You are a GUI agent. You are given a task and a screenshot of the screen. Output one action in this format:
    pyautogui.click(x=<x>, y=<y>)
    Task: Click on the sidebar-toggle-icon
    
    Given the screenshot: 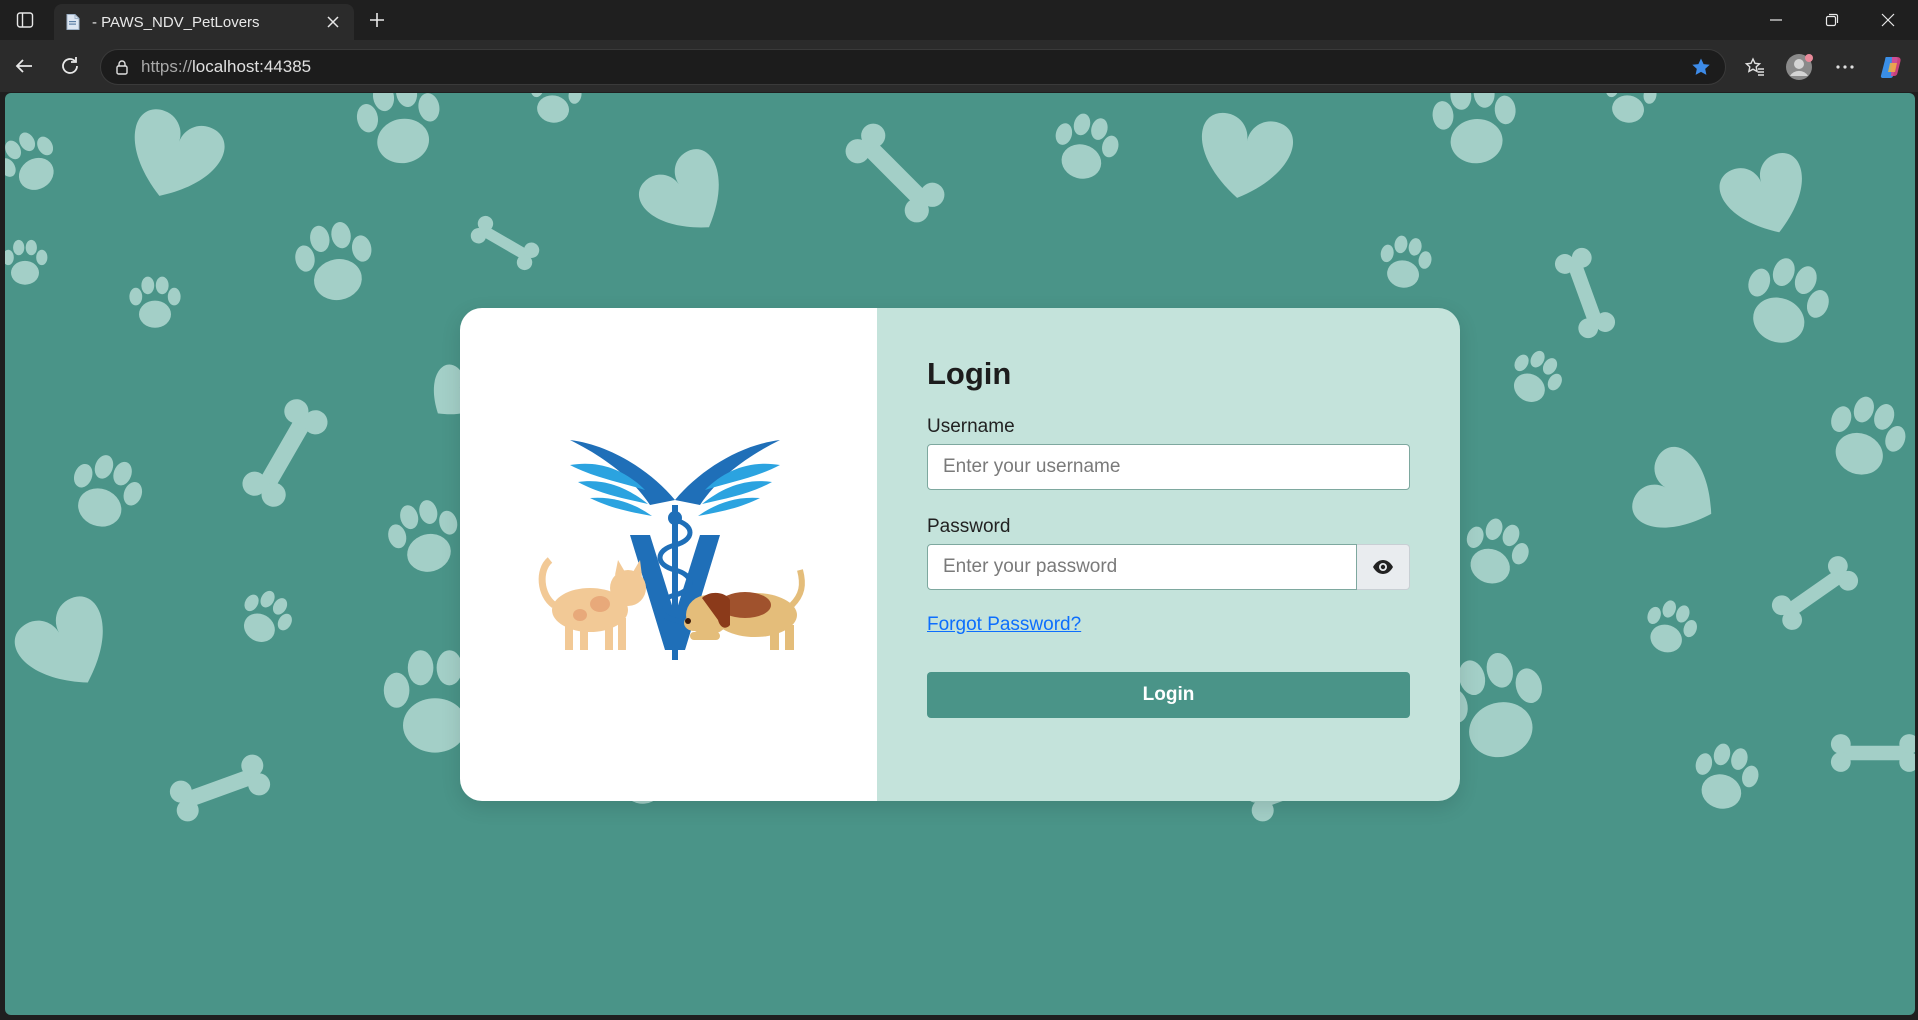 What is the action you would take?
    pyautogui.click(x=25, y=20)
    